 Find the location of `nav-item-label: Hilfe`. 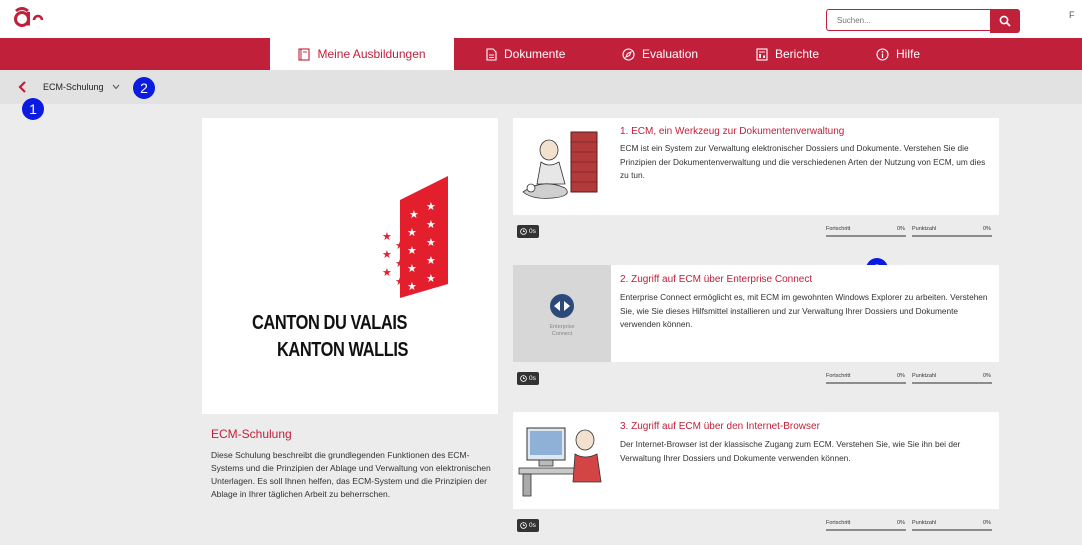

nav-item-label: Hilfe is located at coordinates (908, 54).